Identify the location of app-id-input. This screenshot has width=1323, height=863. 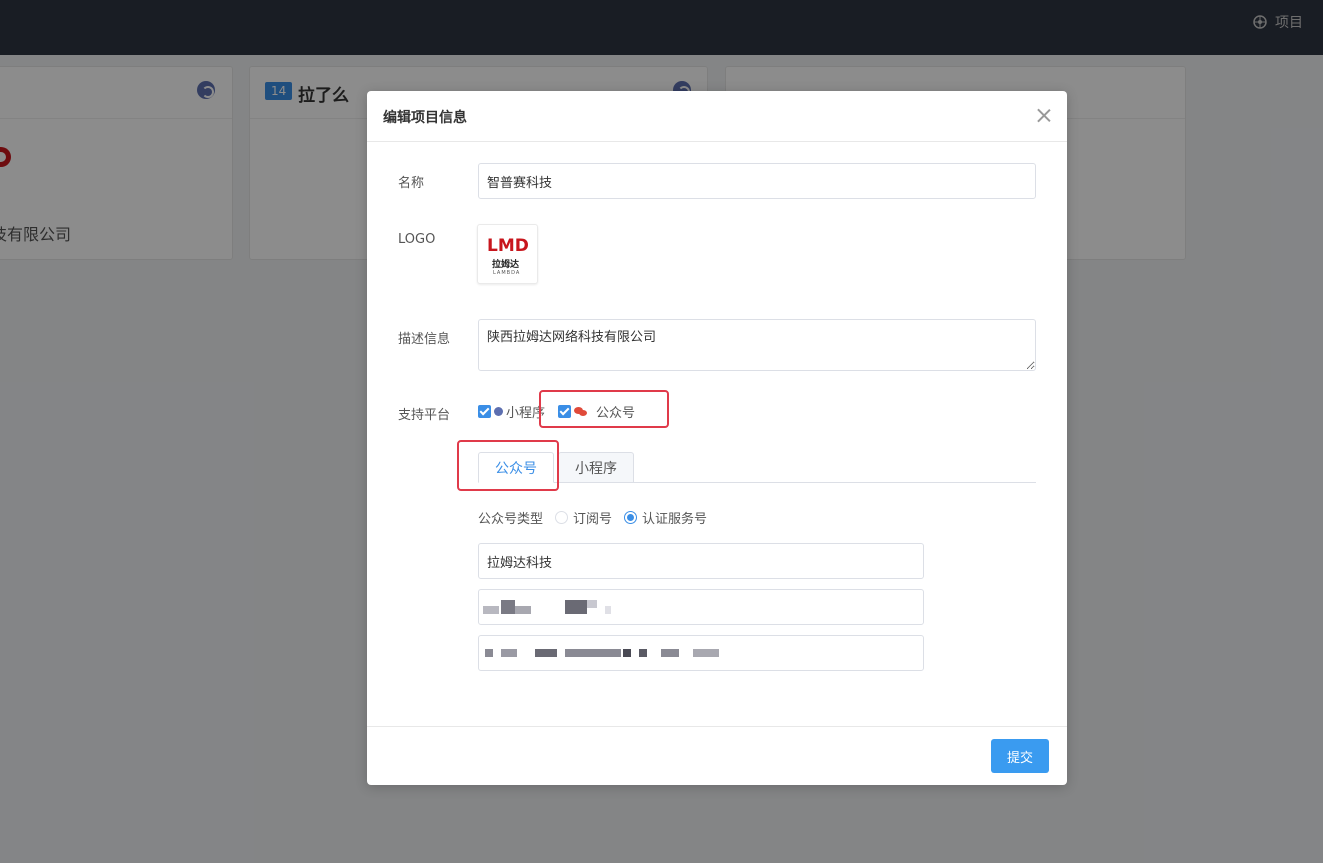
(701, 607).